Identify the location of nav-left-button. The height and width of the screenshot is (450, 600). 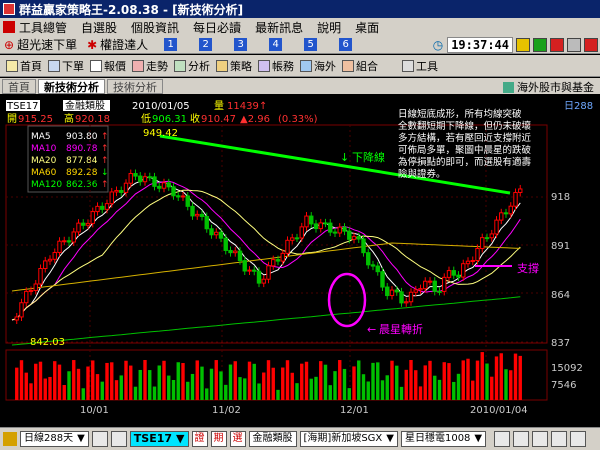
(99, 439).